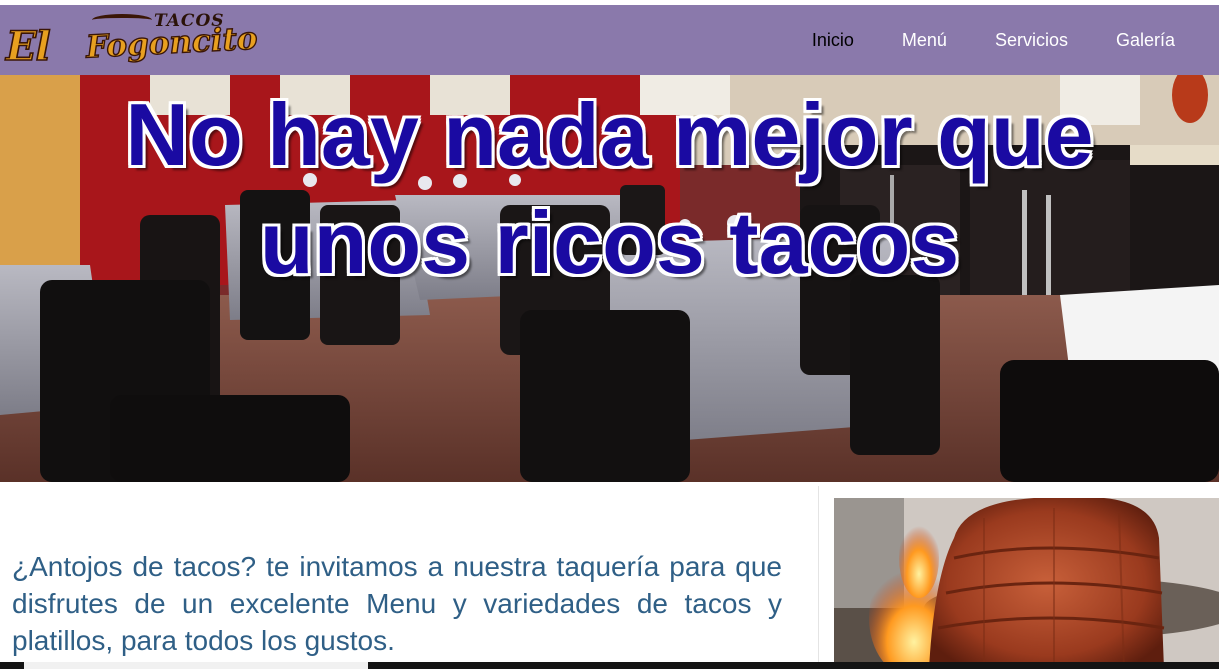 This screenshot has height=669, width=1219. Describe the element at coordinates (924, 40) in the screenshot. I see `nav-item-menu: Menú` at that location.